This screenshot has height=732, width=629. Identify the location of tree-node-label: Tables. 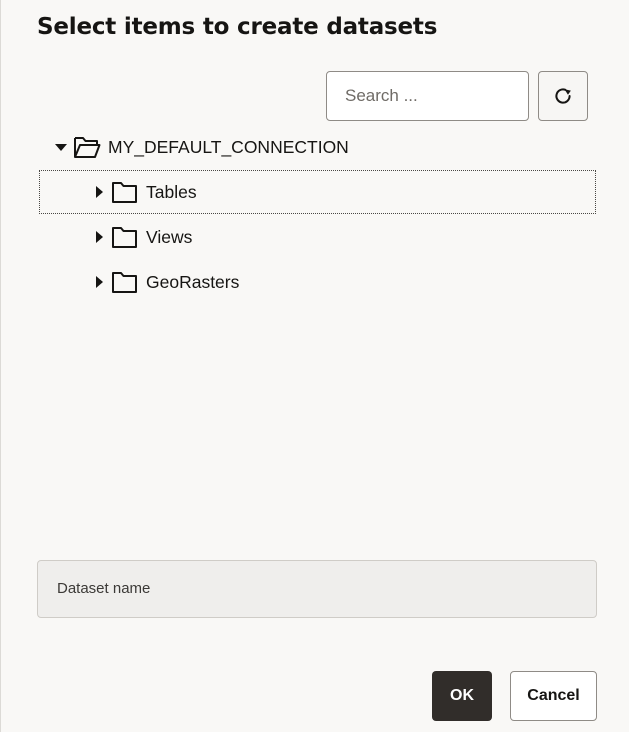
(171, 191).